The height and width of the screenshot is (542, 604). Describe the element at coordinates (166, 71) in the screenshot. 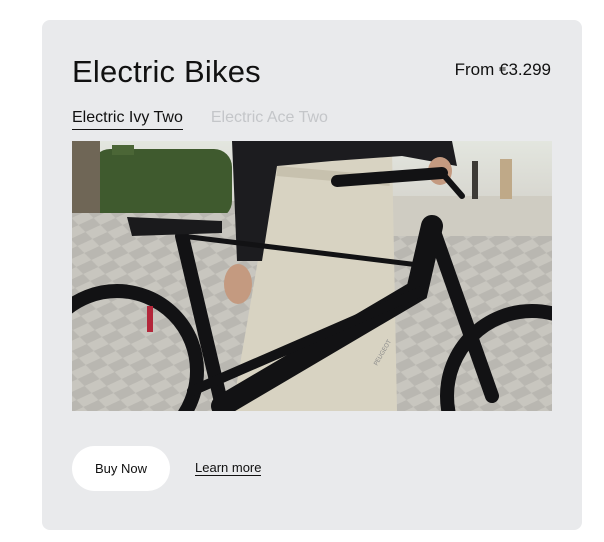

I see `card-title: Electric Bikes` at that location.